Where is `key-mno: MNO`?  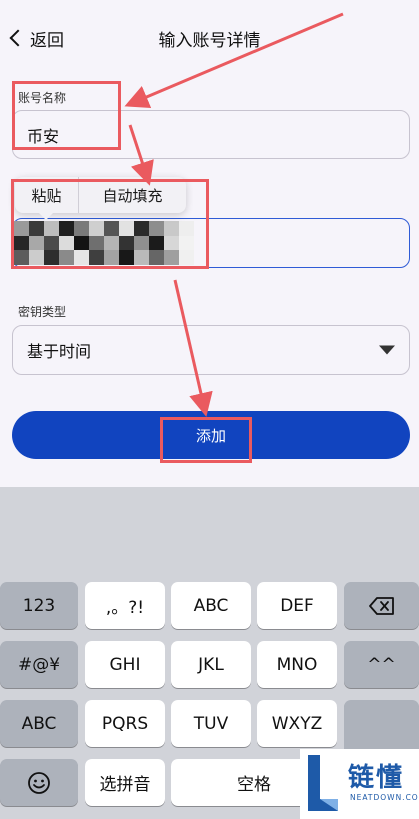 key-mno: MNO is located at coordinates (297, 664).